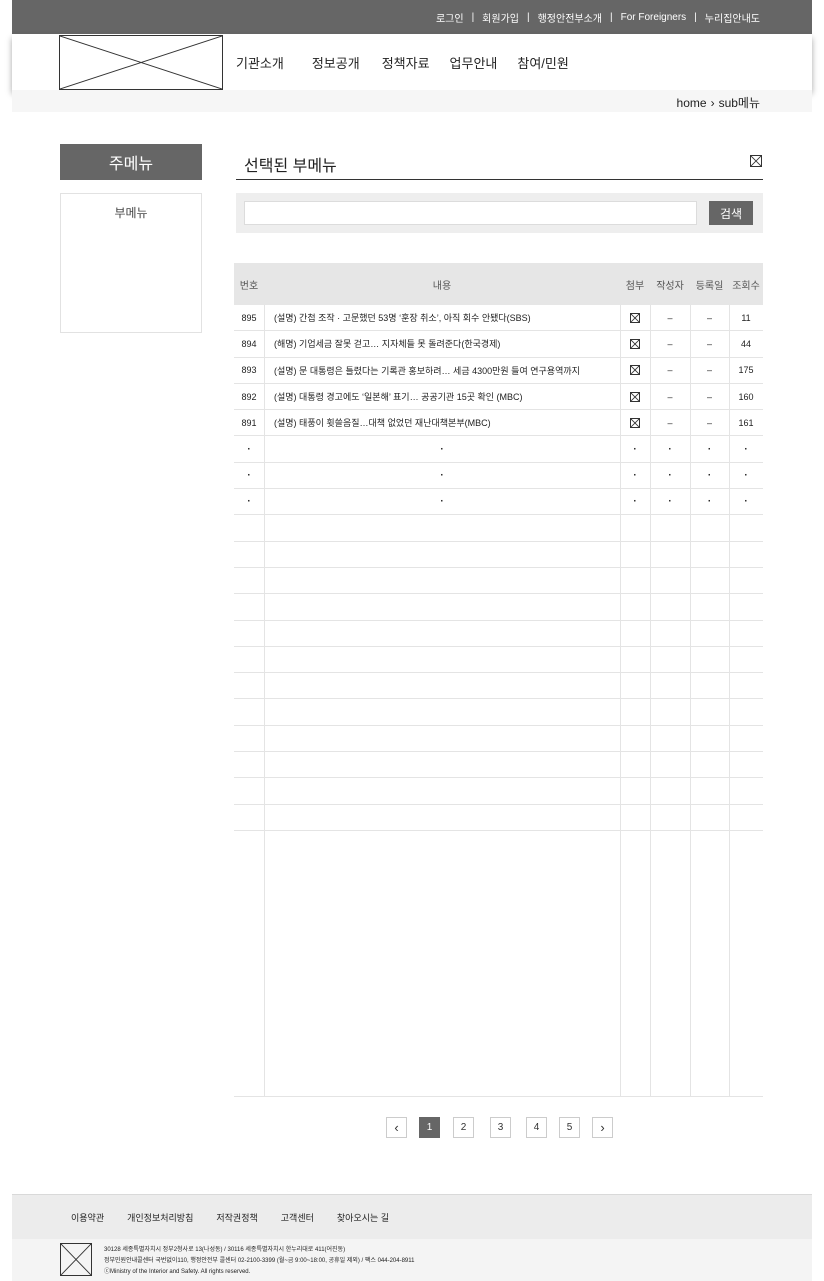 This screenshot has height=1281, width=824. I want to click on main-nav: 기관소개 정보공개 정책자료 업무안내 참여/민원, so click(402, 62).